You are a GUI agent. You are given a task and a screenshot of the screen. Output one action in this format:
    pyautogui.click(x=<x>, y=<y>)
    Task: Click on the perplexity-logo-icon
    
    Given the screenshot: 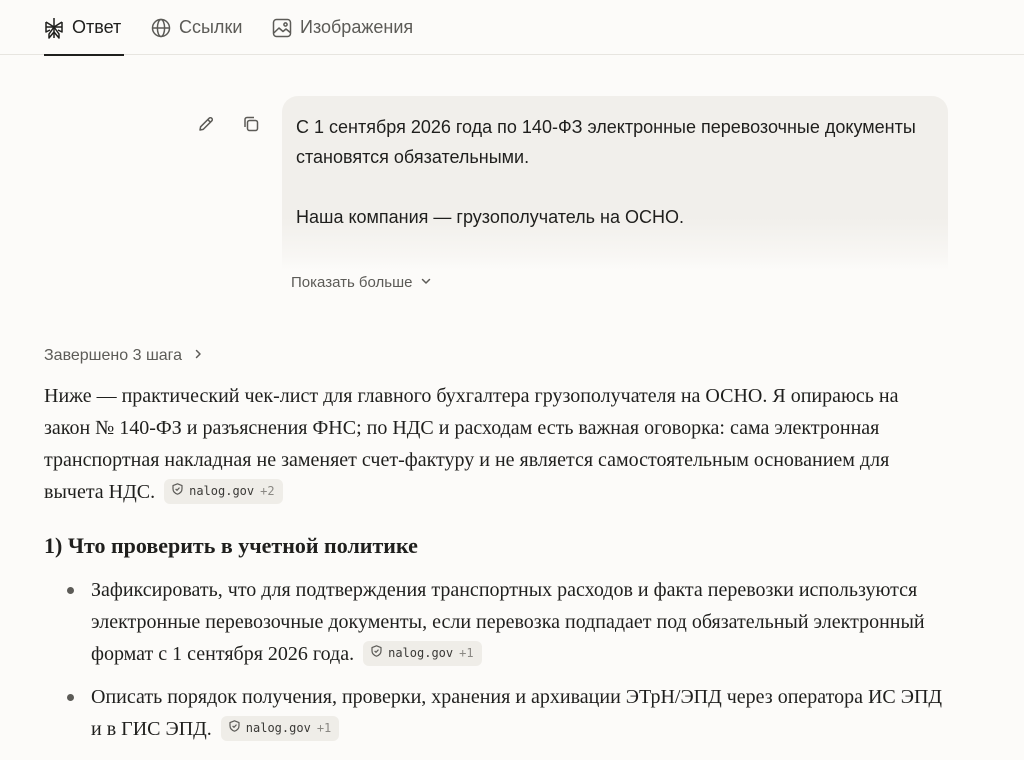 What is the action you would take?
    pyautogui.click(x=54, y=28)
    